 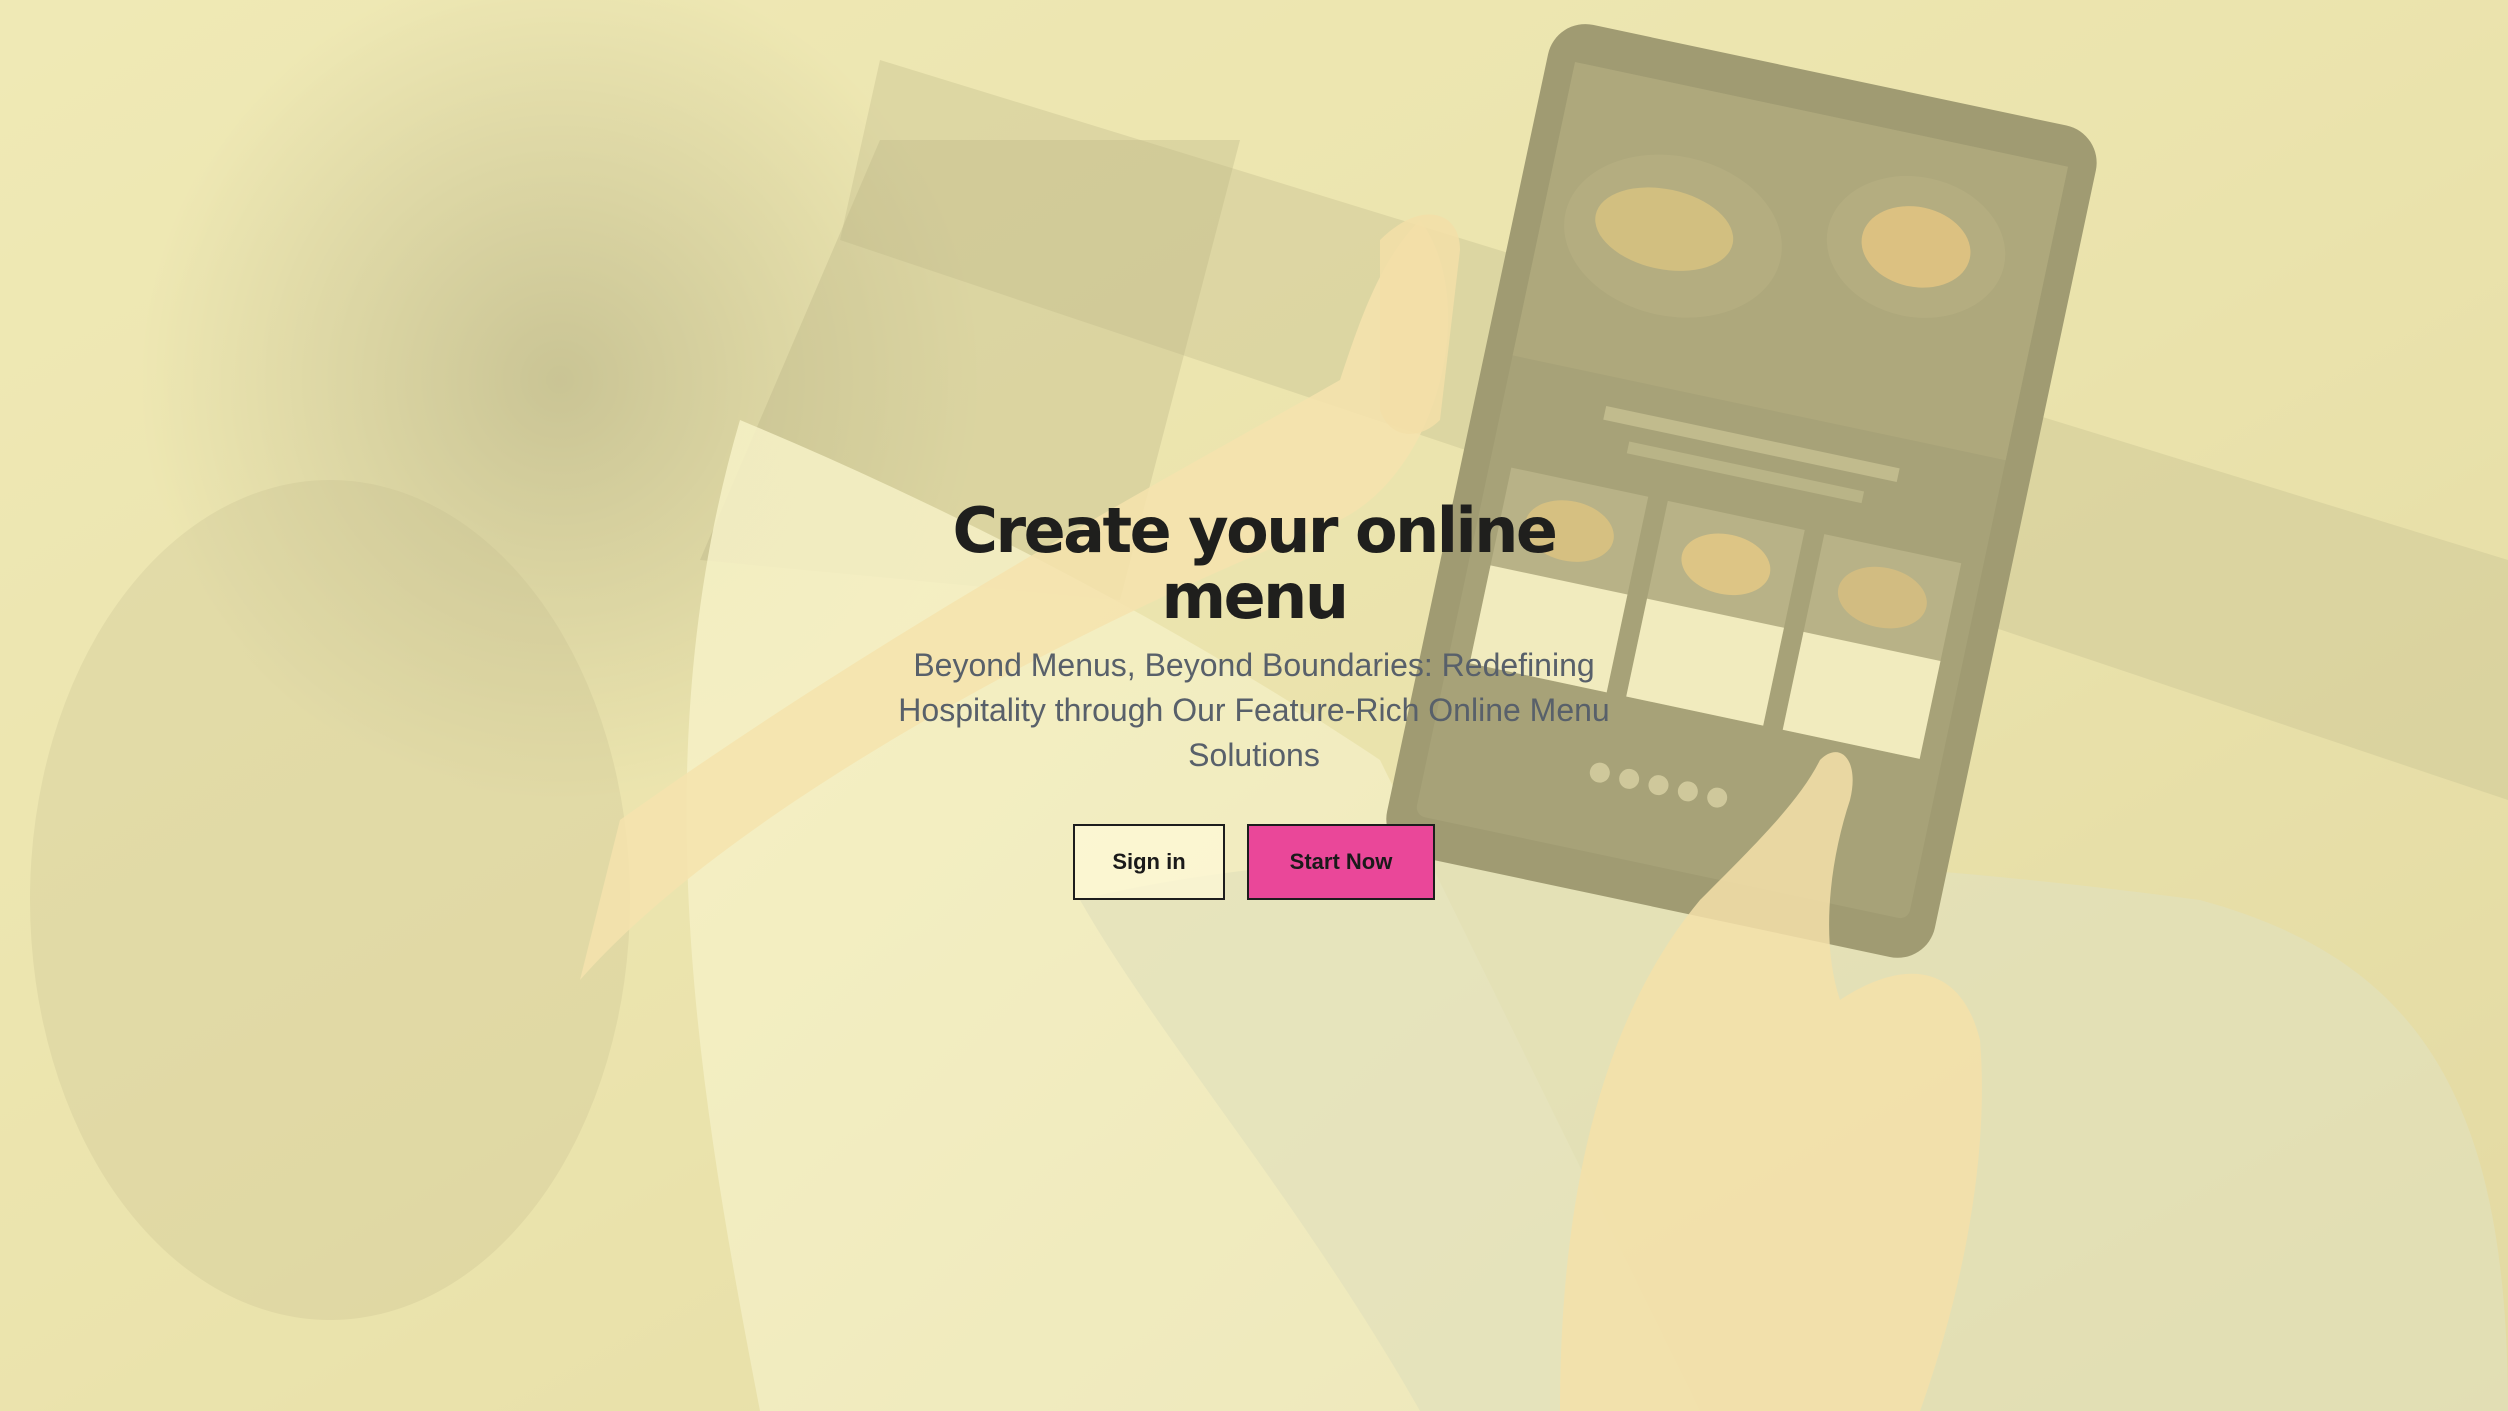 I want to click on hero-actions: Sign in Start Now, so click(x=1254, y=862).